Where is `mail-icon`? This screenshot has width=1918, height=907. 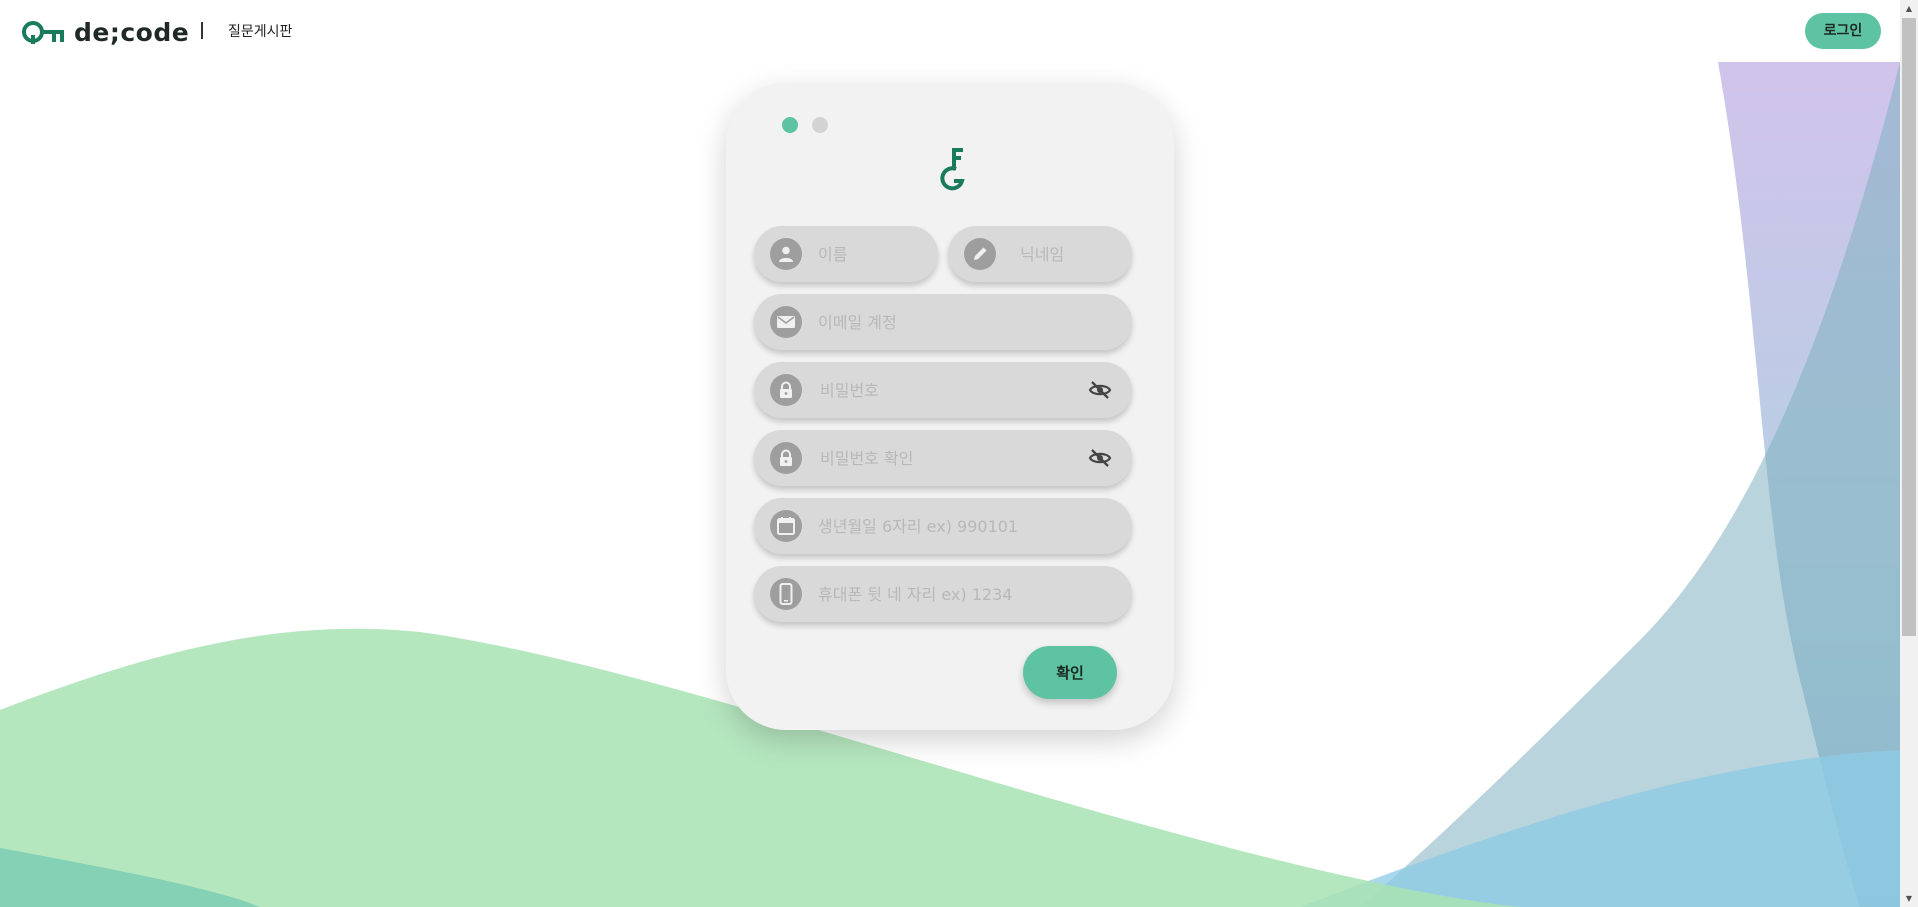
mail-icon is located at coordinates (786, 322).